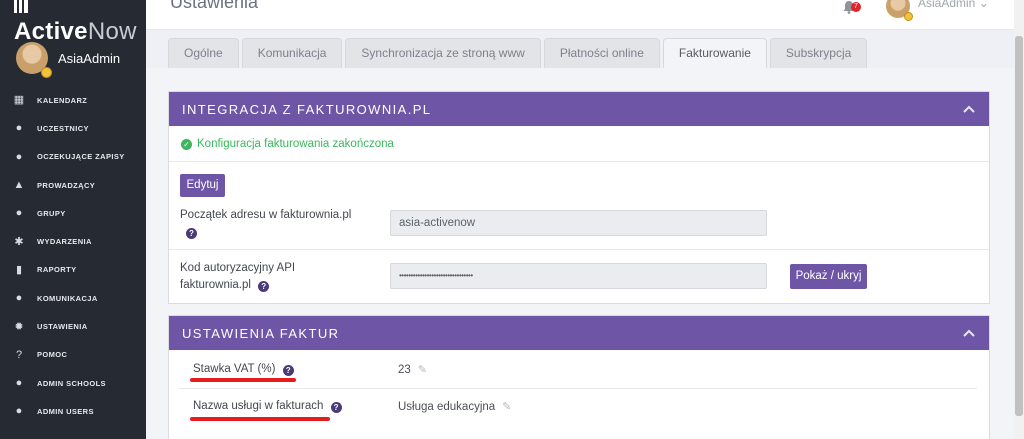 The image size is (1024, 439). Describe the element at coordinates (899, 10) in the screenshot. I see `top-avatar` at that location.